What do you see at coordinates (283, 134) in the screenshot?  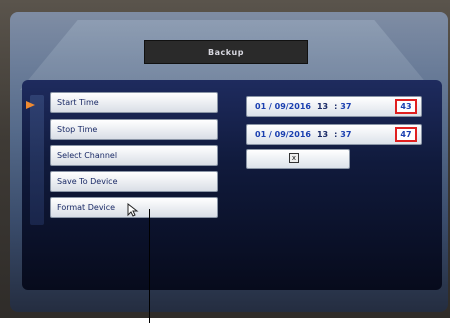 I see `stop-date-value: 01 / 09/2016` at bounding box center [283, 134].